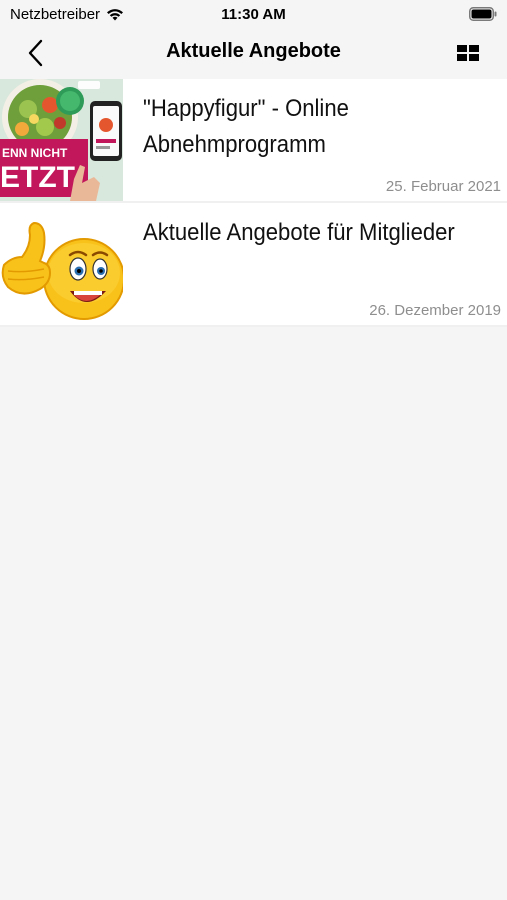 This screenshot has height=900, width=507. What do you see at coordinates (443, 186) in the screenshot?
I see `list-item-date: 25. Februar 2021` at bounding box center [443, 186].